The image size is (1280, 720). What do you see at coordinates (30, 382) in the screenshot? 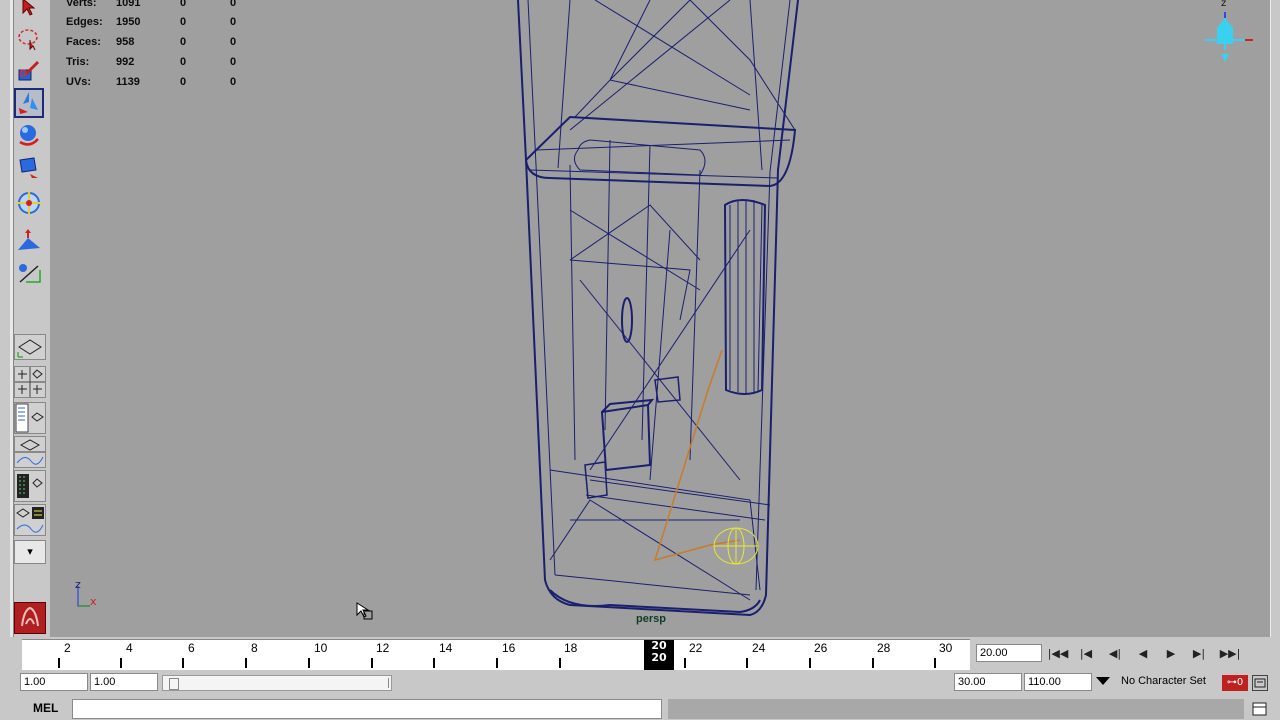
I see `four-view-layout-icon` at bounding box center [30, 382].